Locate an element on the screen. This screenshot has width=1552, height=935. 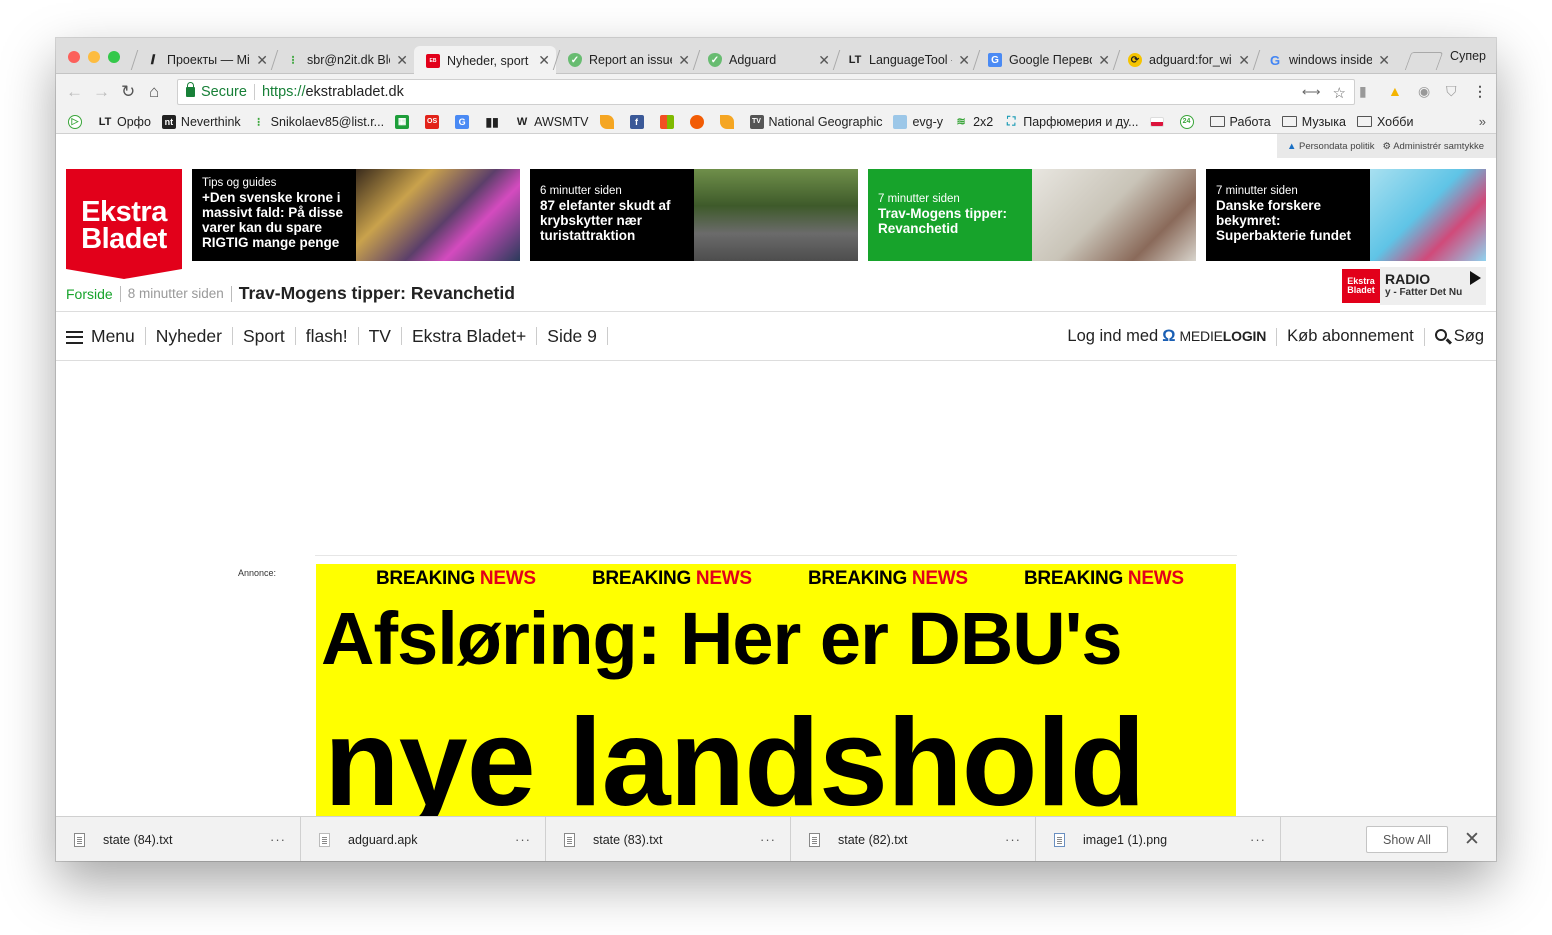
bookmark-item: ▮▮ is located at coordinates (494, 122).